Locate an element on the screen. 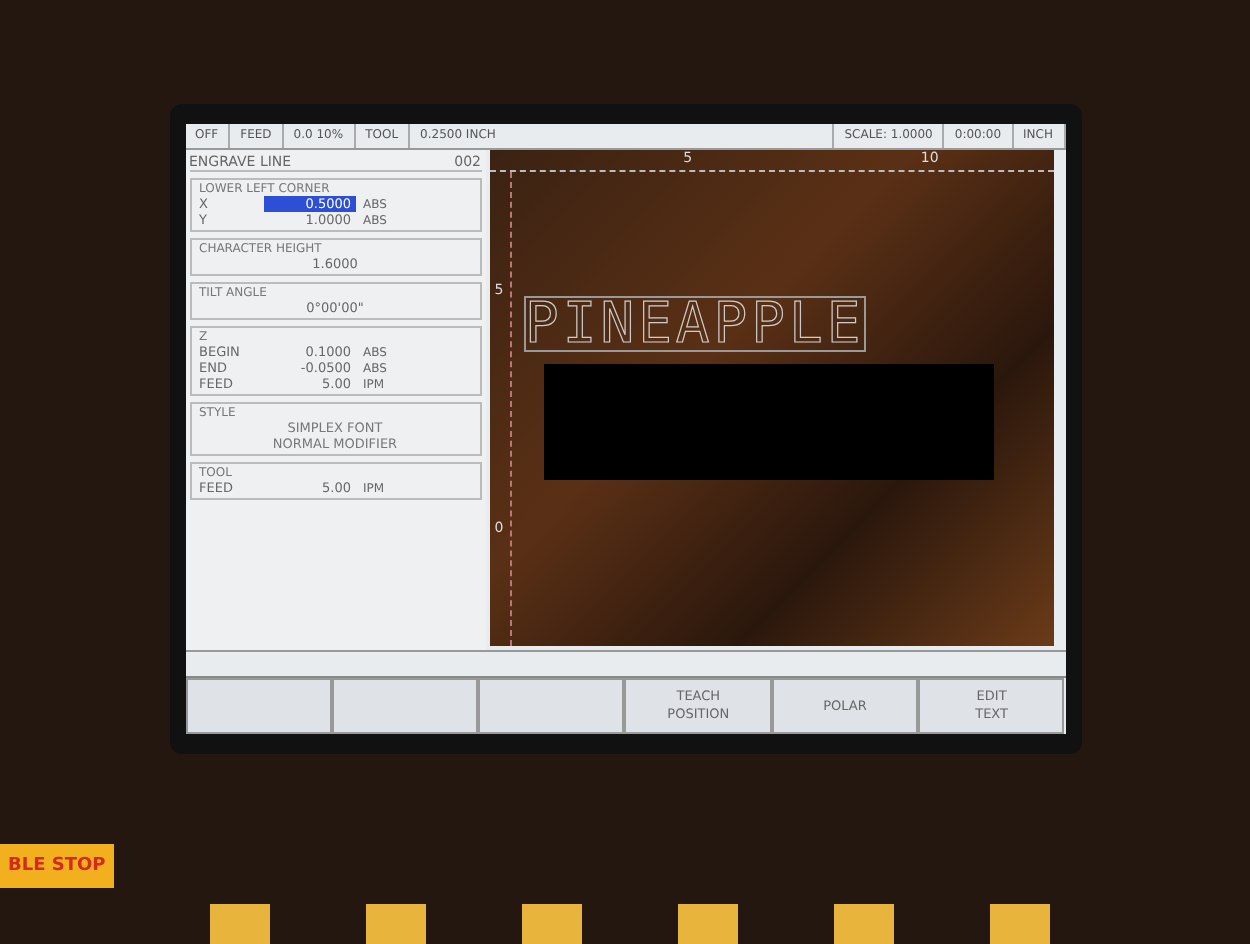 This screenshot has width=1250, height=944. preview-text: PINEAPPLE is located at coordinates (695, 324).